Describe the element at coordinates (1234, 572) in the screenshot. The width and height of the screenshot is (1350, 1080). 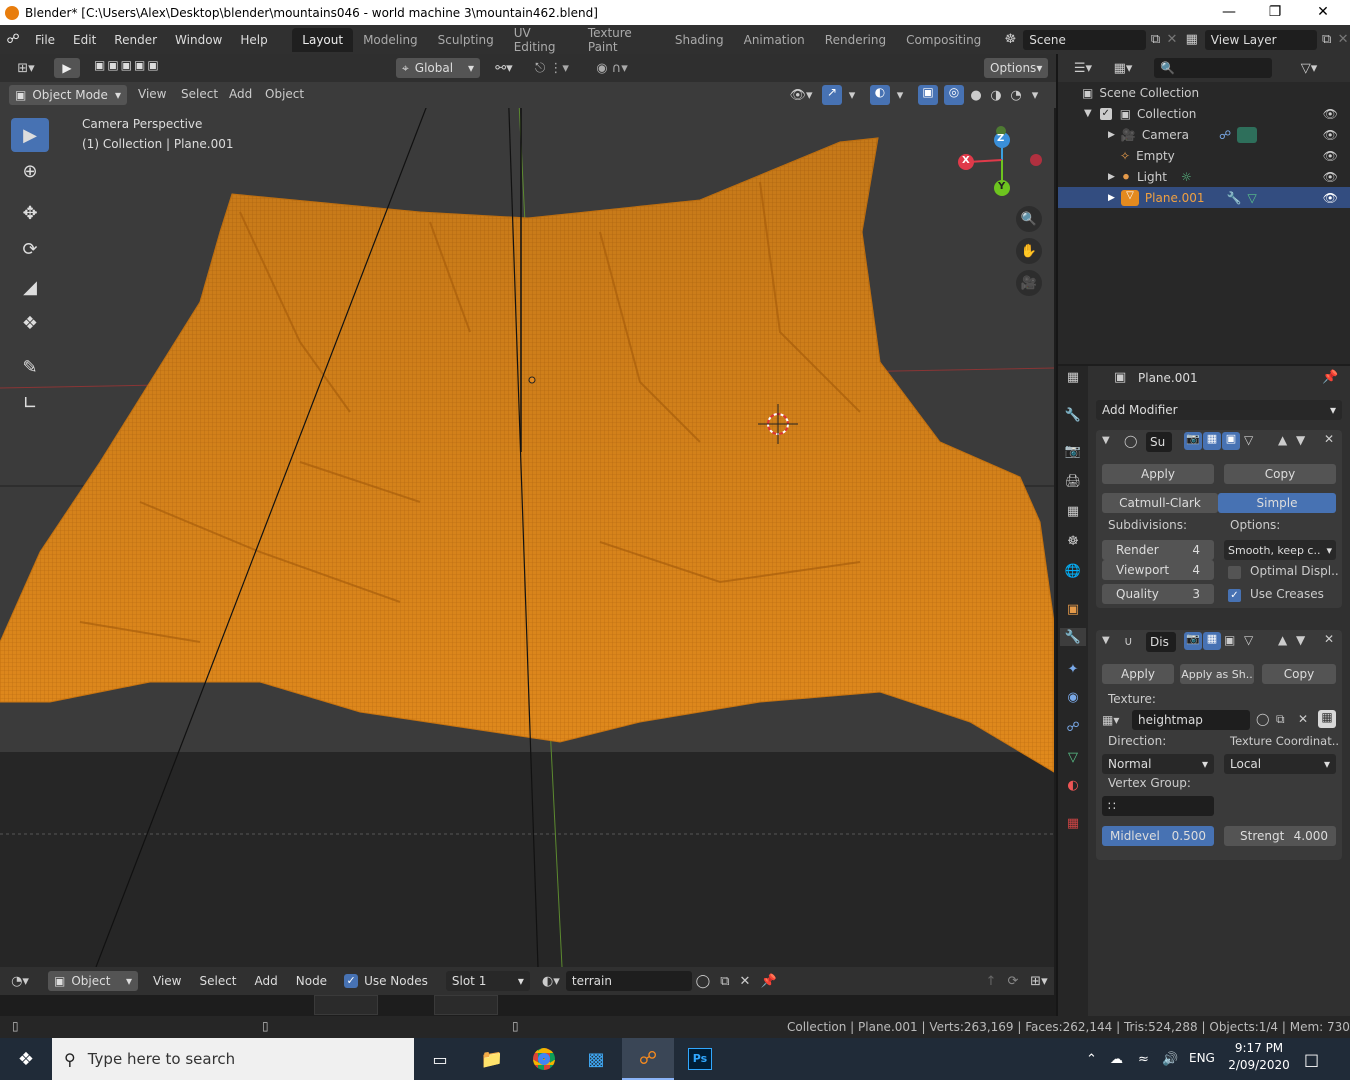
I see `optimal-display-checkbox` at that location.